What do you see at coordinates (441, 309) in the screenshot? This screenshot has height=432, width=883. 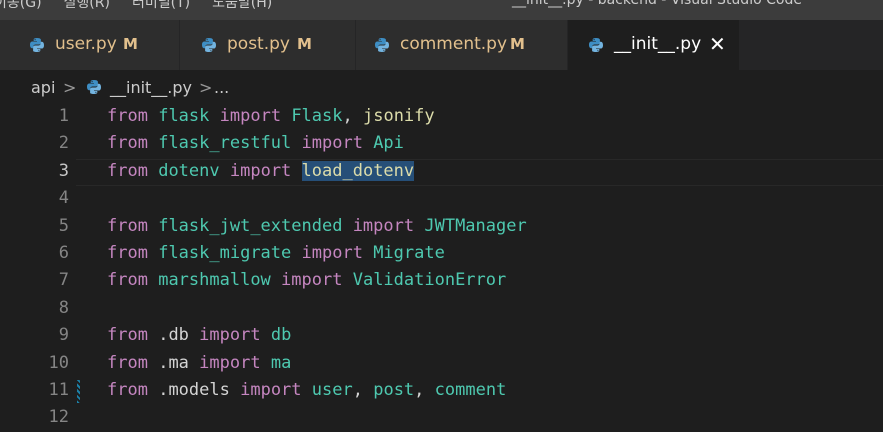 I see `code-line: 8` at bounding box center [441, 309].